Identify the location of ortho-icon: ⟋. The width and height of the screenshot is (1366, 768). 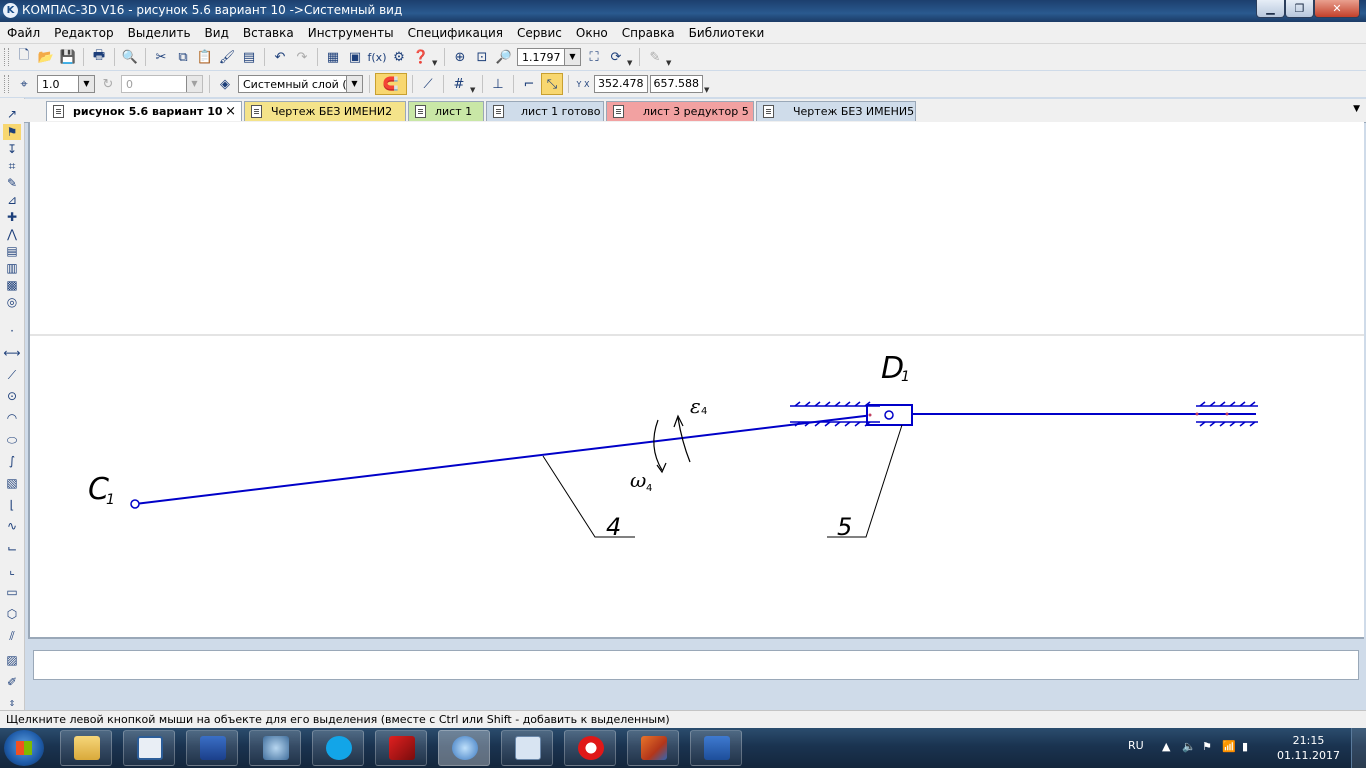
(428, 84).